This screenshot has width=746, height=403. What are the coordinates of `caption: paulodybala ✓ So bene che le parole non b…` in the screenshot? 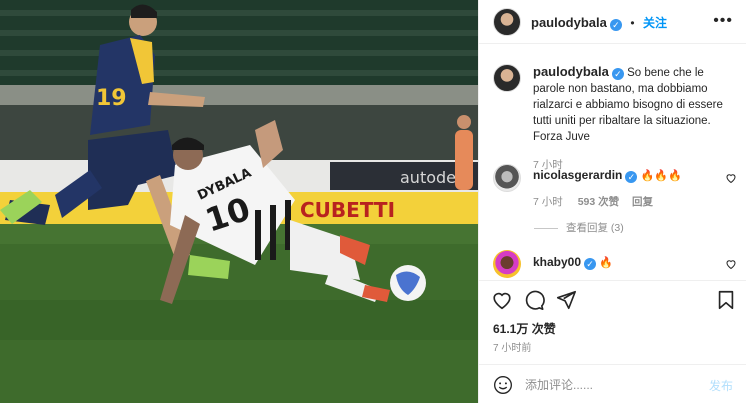 It's located at (633, 118).